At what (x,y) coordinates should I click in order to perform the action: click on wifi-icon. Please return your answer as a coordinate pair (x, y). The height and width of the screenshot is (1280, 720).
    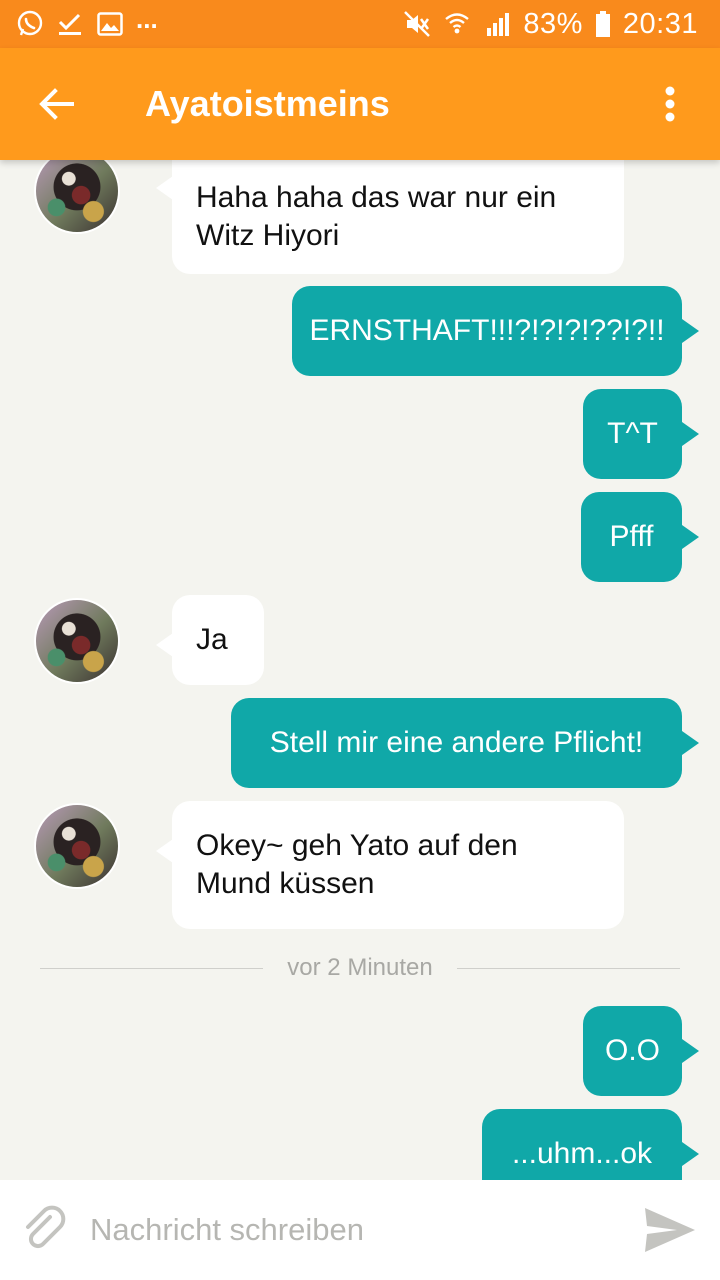
    Looking at the image, I should click on (457, 24).